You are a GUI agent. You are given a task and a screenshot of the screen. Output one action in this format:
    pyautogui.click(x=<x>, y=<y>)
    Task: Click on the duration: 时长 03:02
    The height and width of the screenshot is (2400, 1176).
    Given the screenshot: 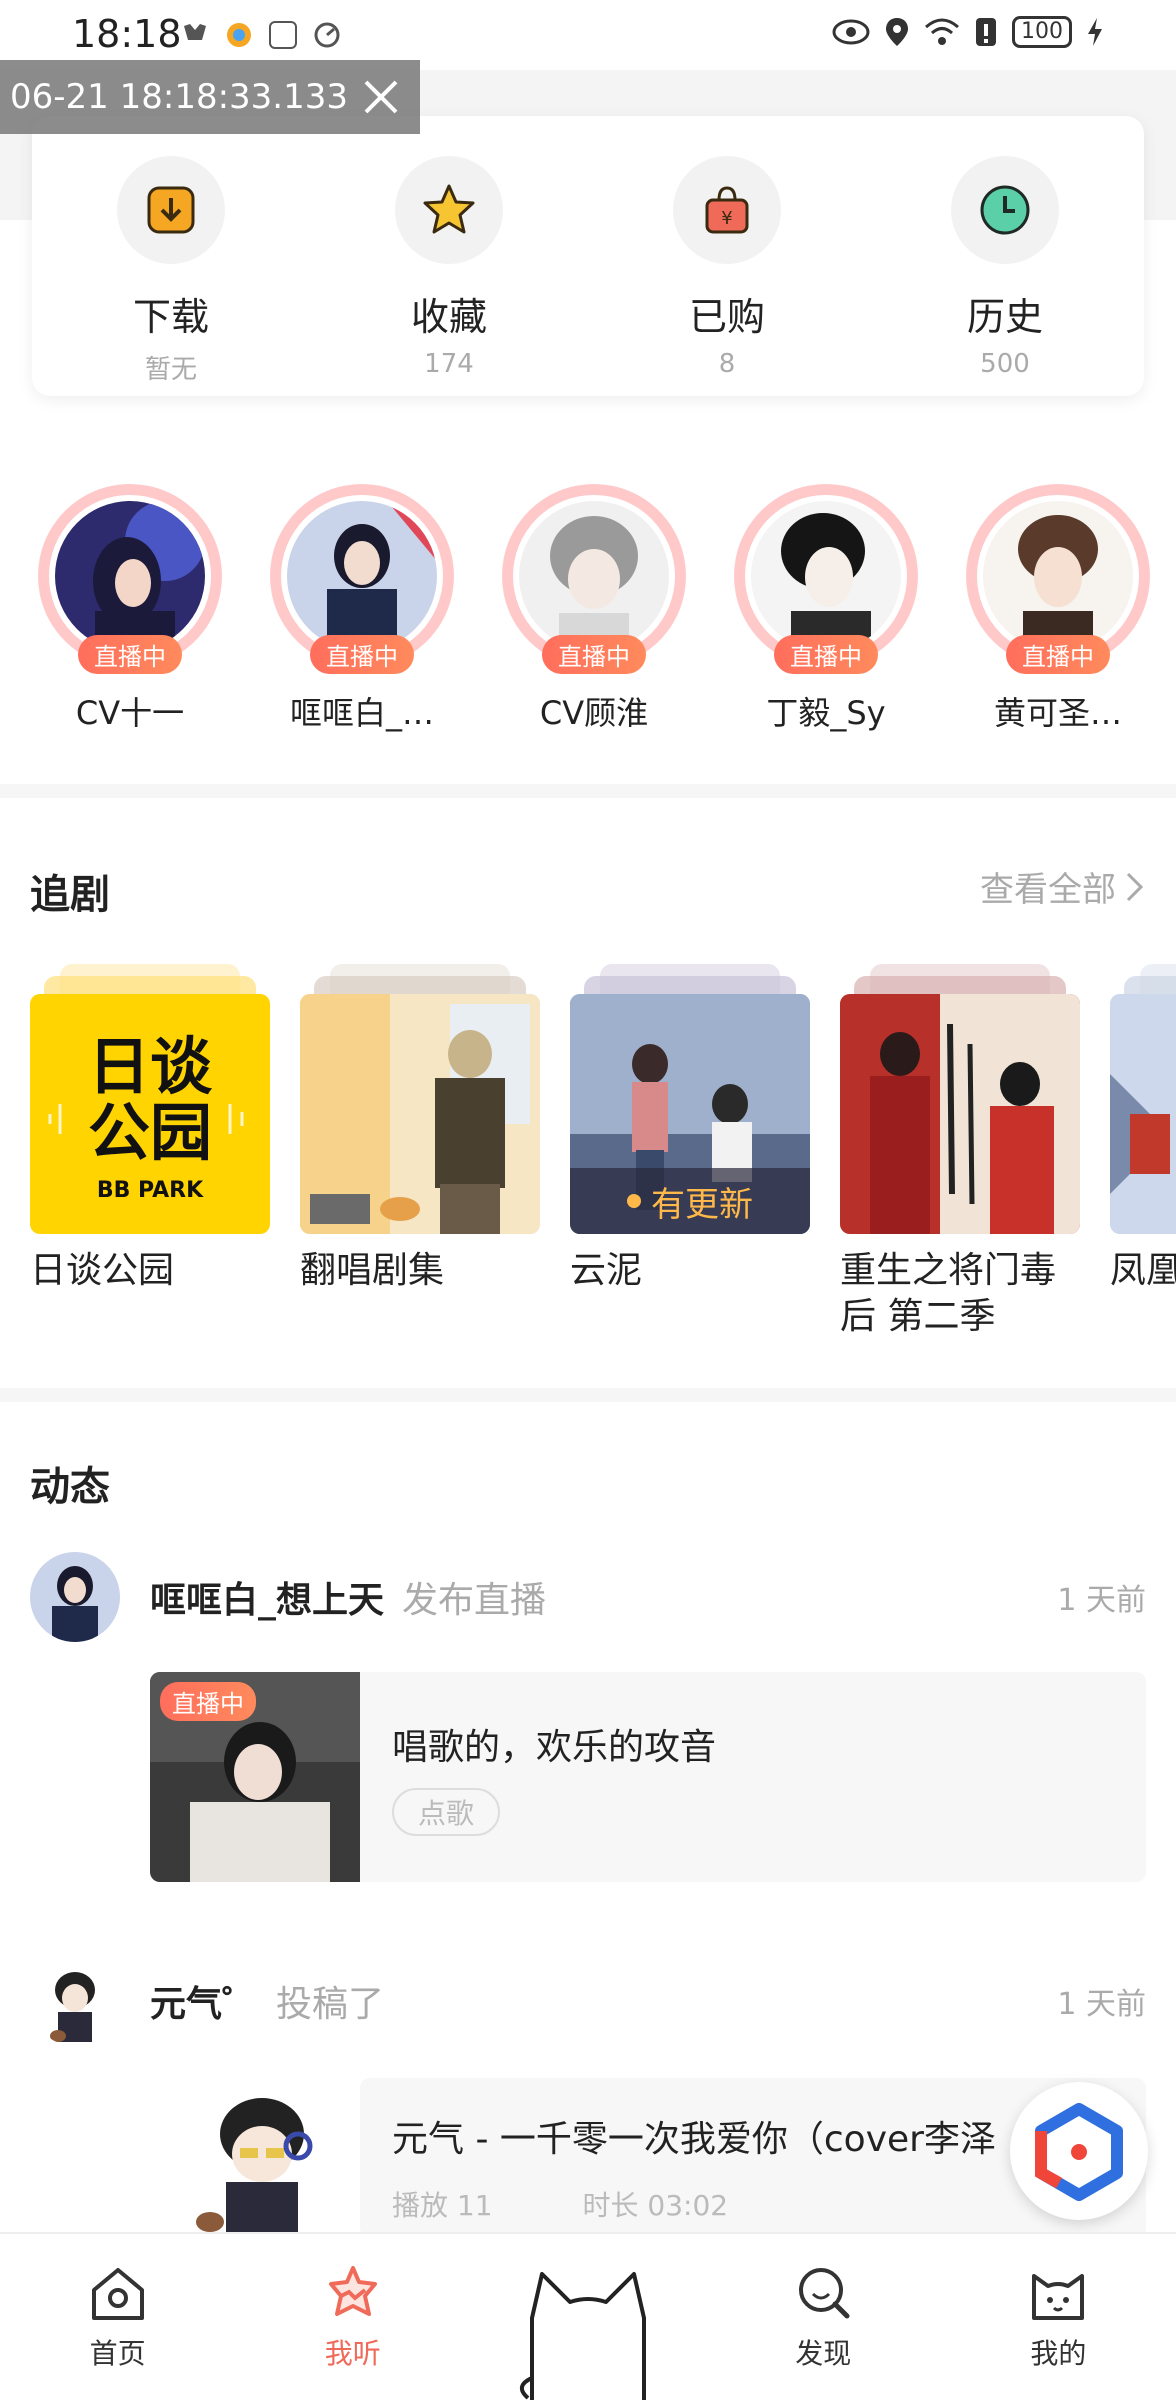 What is the action you would take?
    pyautogui.click(x=655, y=2205)
    